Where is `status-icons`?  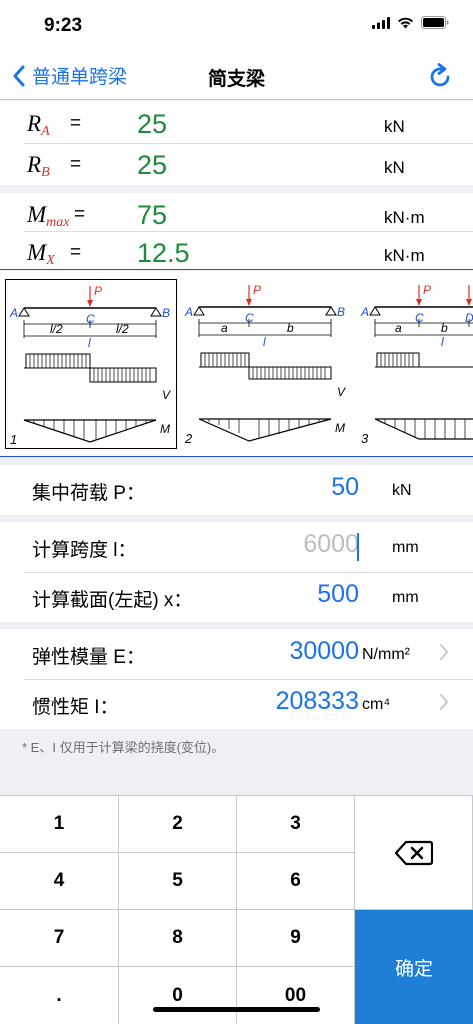 status-icons is located at coordinates (410, 22).